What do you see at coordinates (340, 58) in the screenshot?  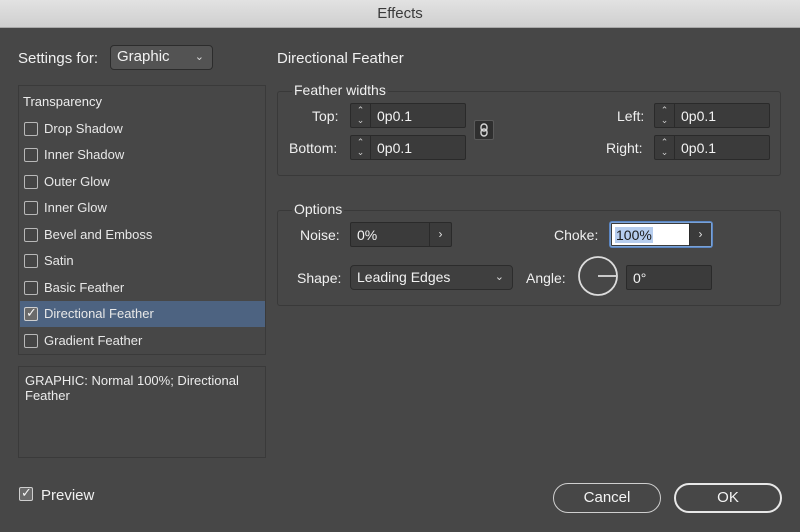 I see `panel-title: Directional Feather` at bounding box center [340, 58].